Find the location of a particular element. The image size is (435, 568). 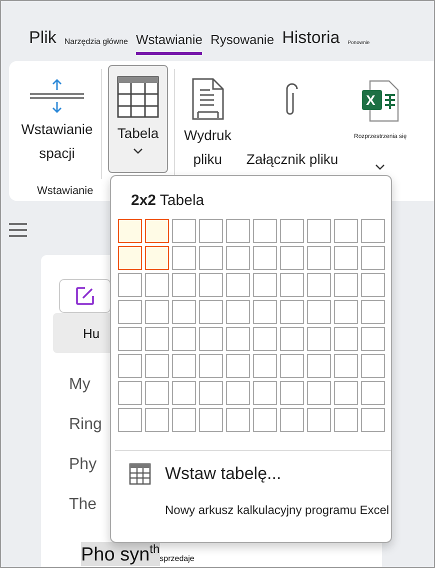

ribbon-tab: Rysowanie is located at coordinates (242, 44).